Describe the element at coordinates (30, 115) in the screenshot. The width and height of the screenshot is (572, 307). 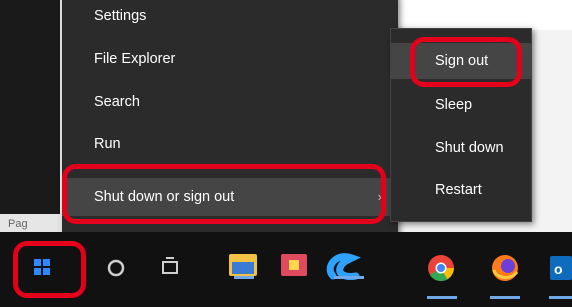
I see `background-left-panel` at that location.